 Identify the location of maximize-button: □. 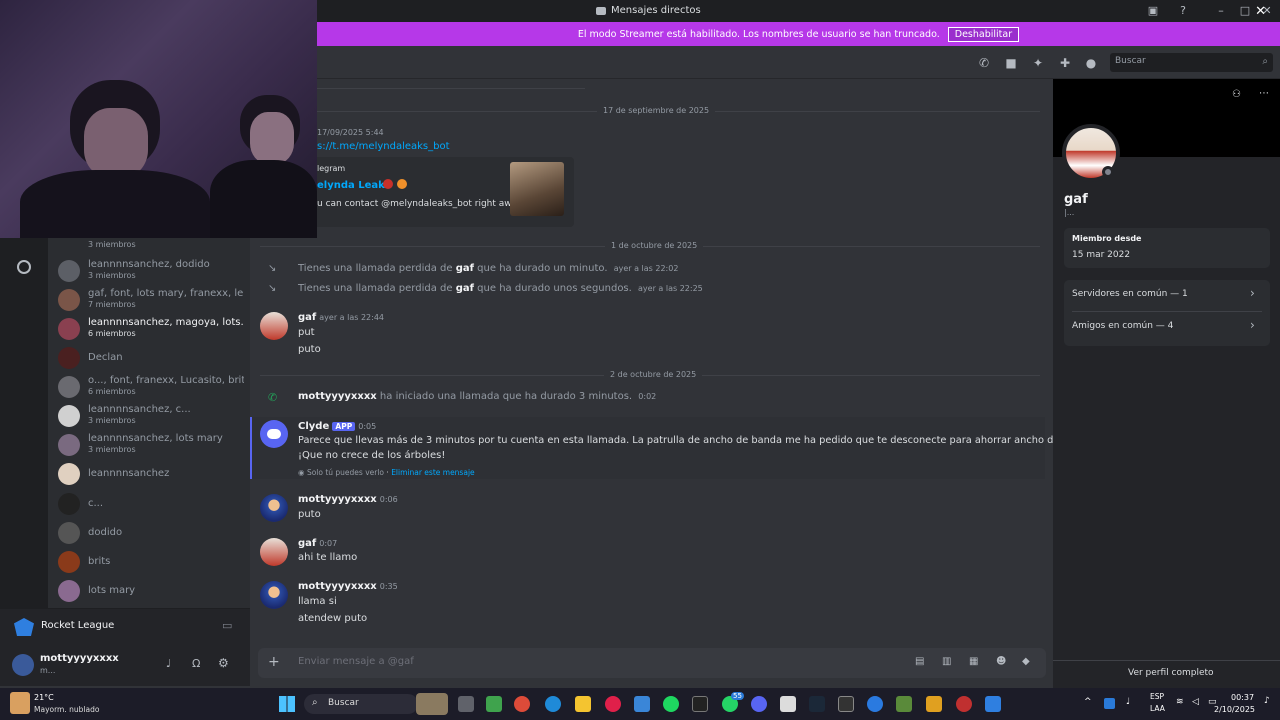
(1245, 11).